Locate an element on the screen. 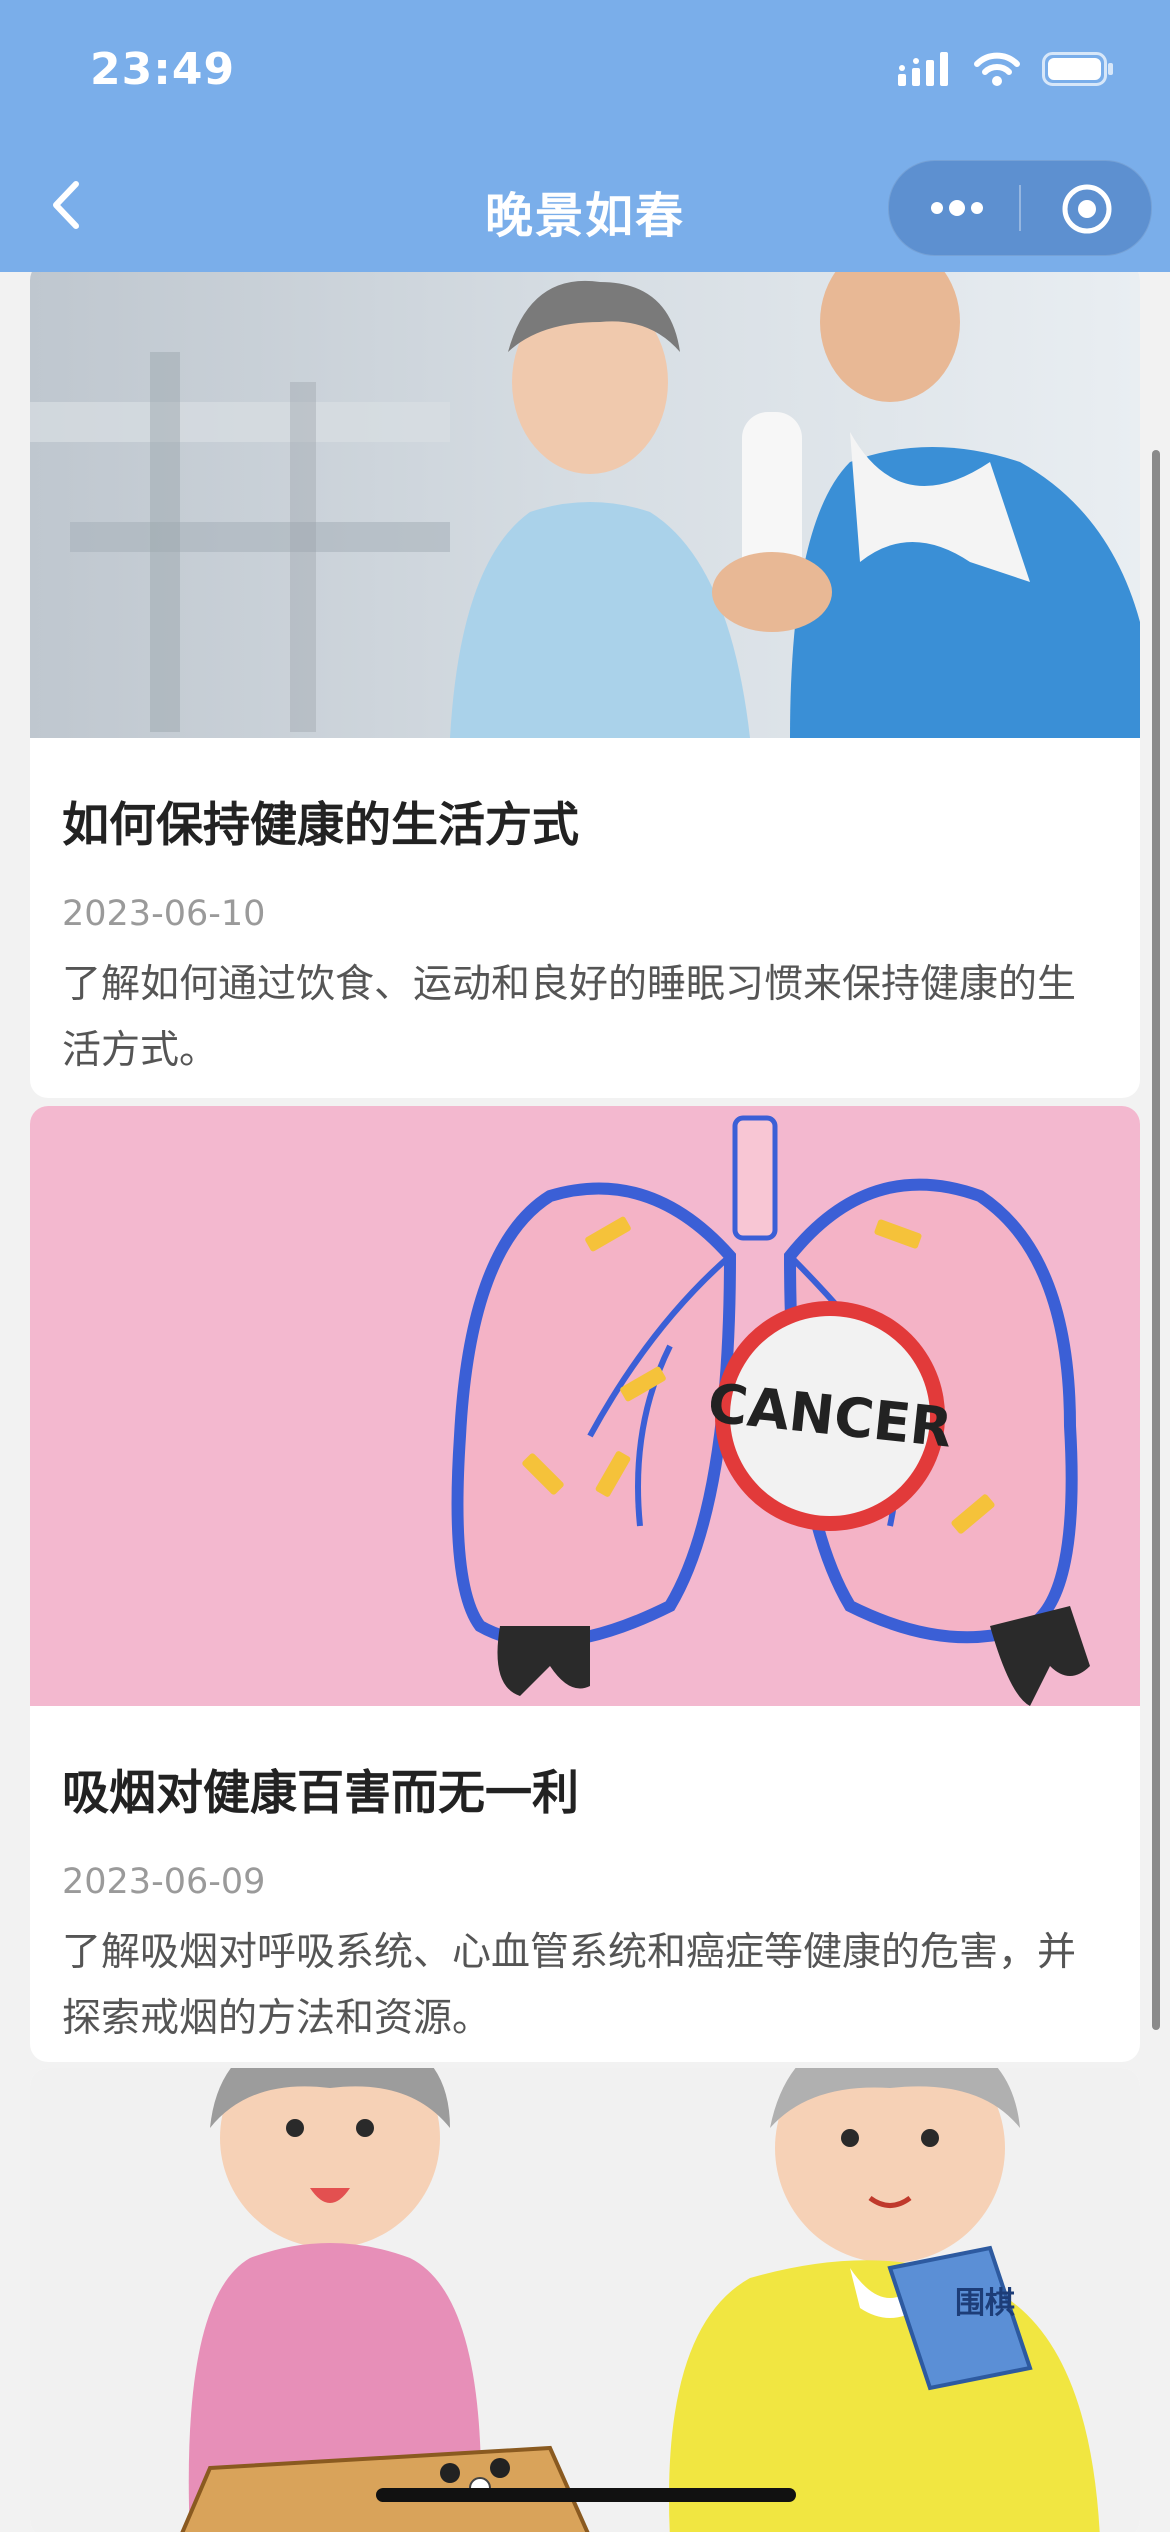 This screenshot has height=2532, width=1170. battery-icon is located at coordinates (1077, 69).